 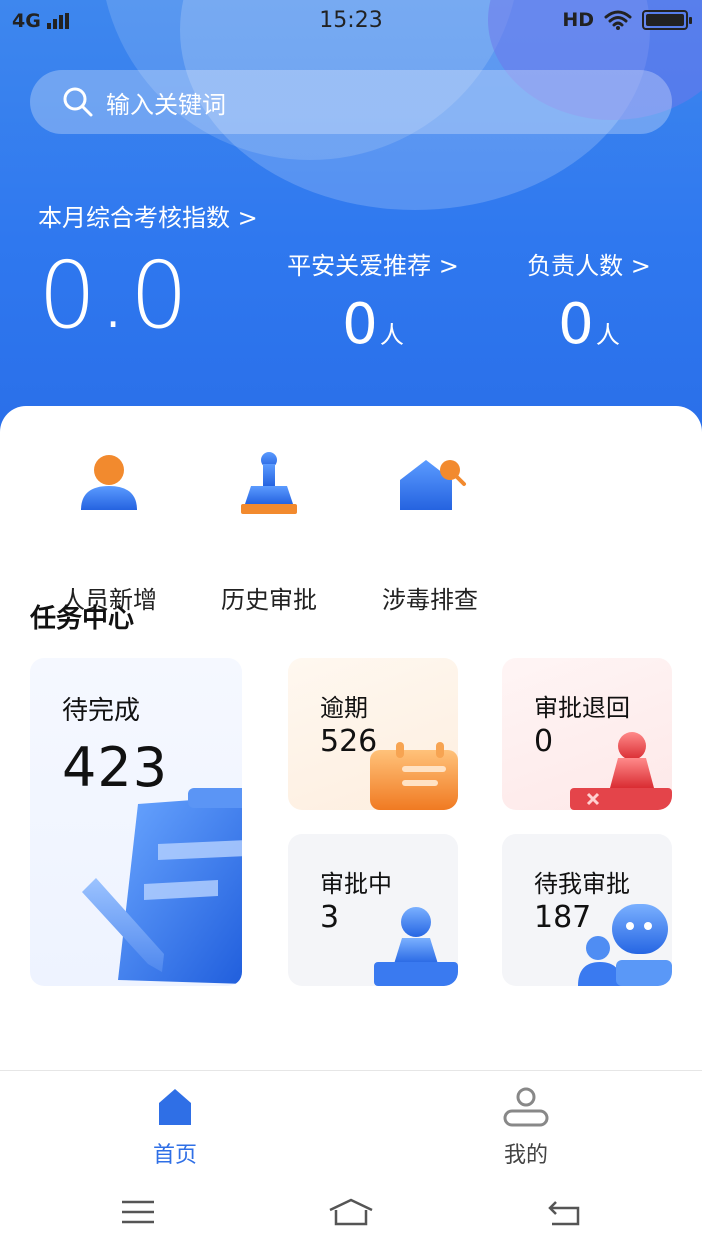 I want to click on status-bar: 4G 15:23 HD, so click(x=351, y=22).